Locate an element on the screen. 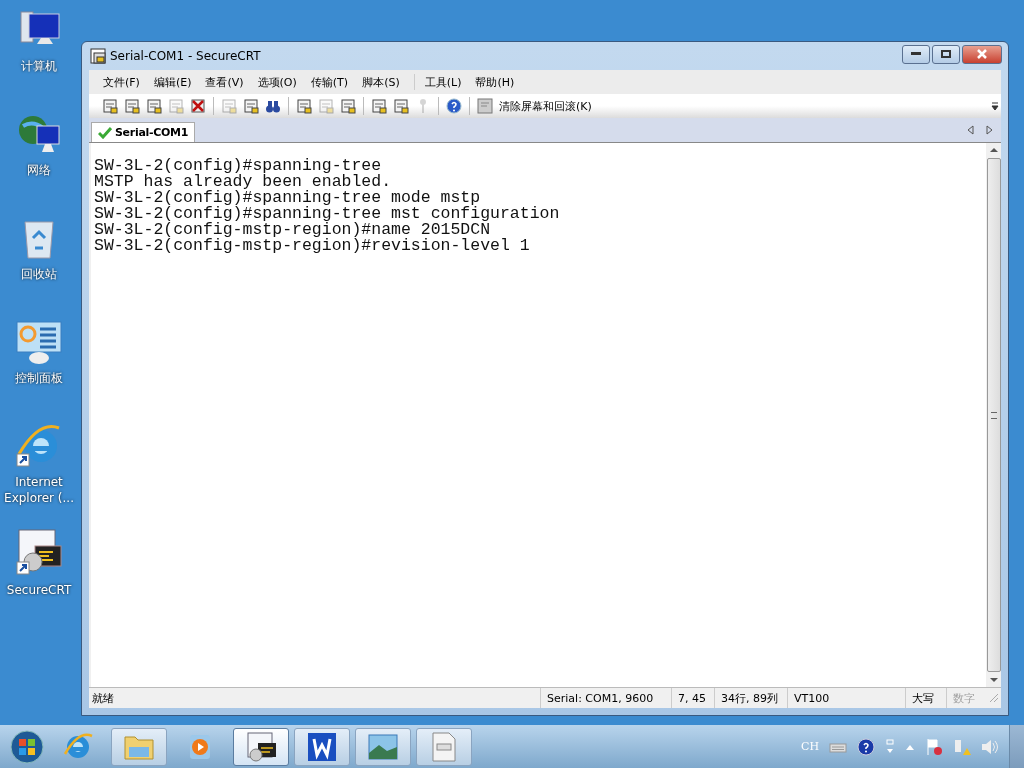 Image resolution: width=1024 pixels, height=768 pixels. status-field: Serial: COM1, 9600 is located at coordinates (605, 698).